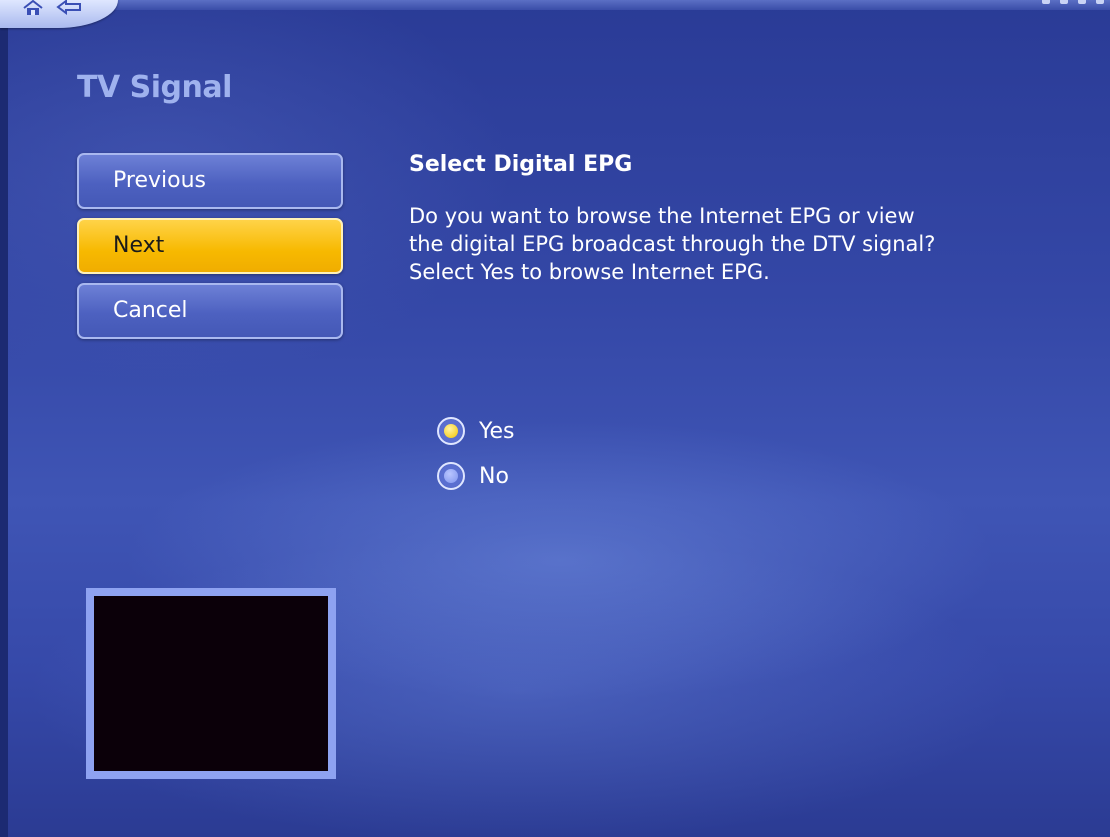 This screenshot has height=837, width=1110. Describe the element at coordinates (211, 683) in the screenshot. I see `video-preview` at that location.